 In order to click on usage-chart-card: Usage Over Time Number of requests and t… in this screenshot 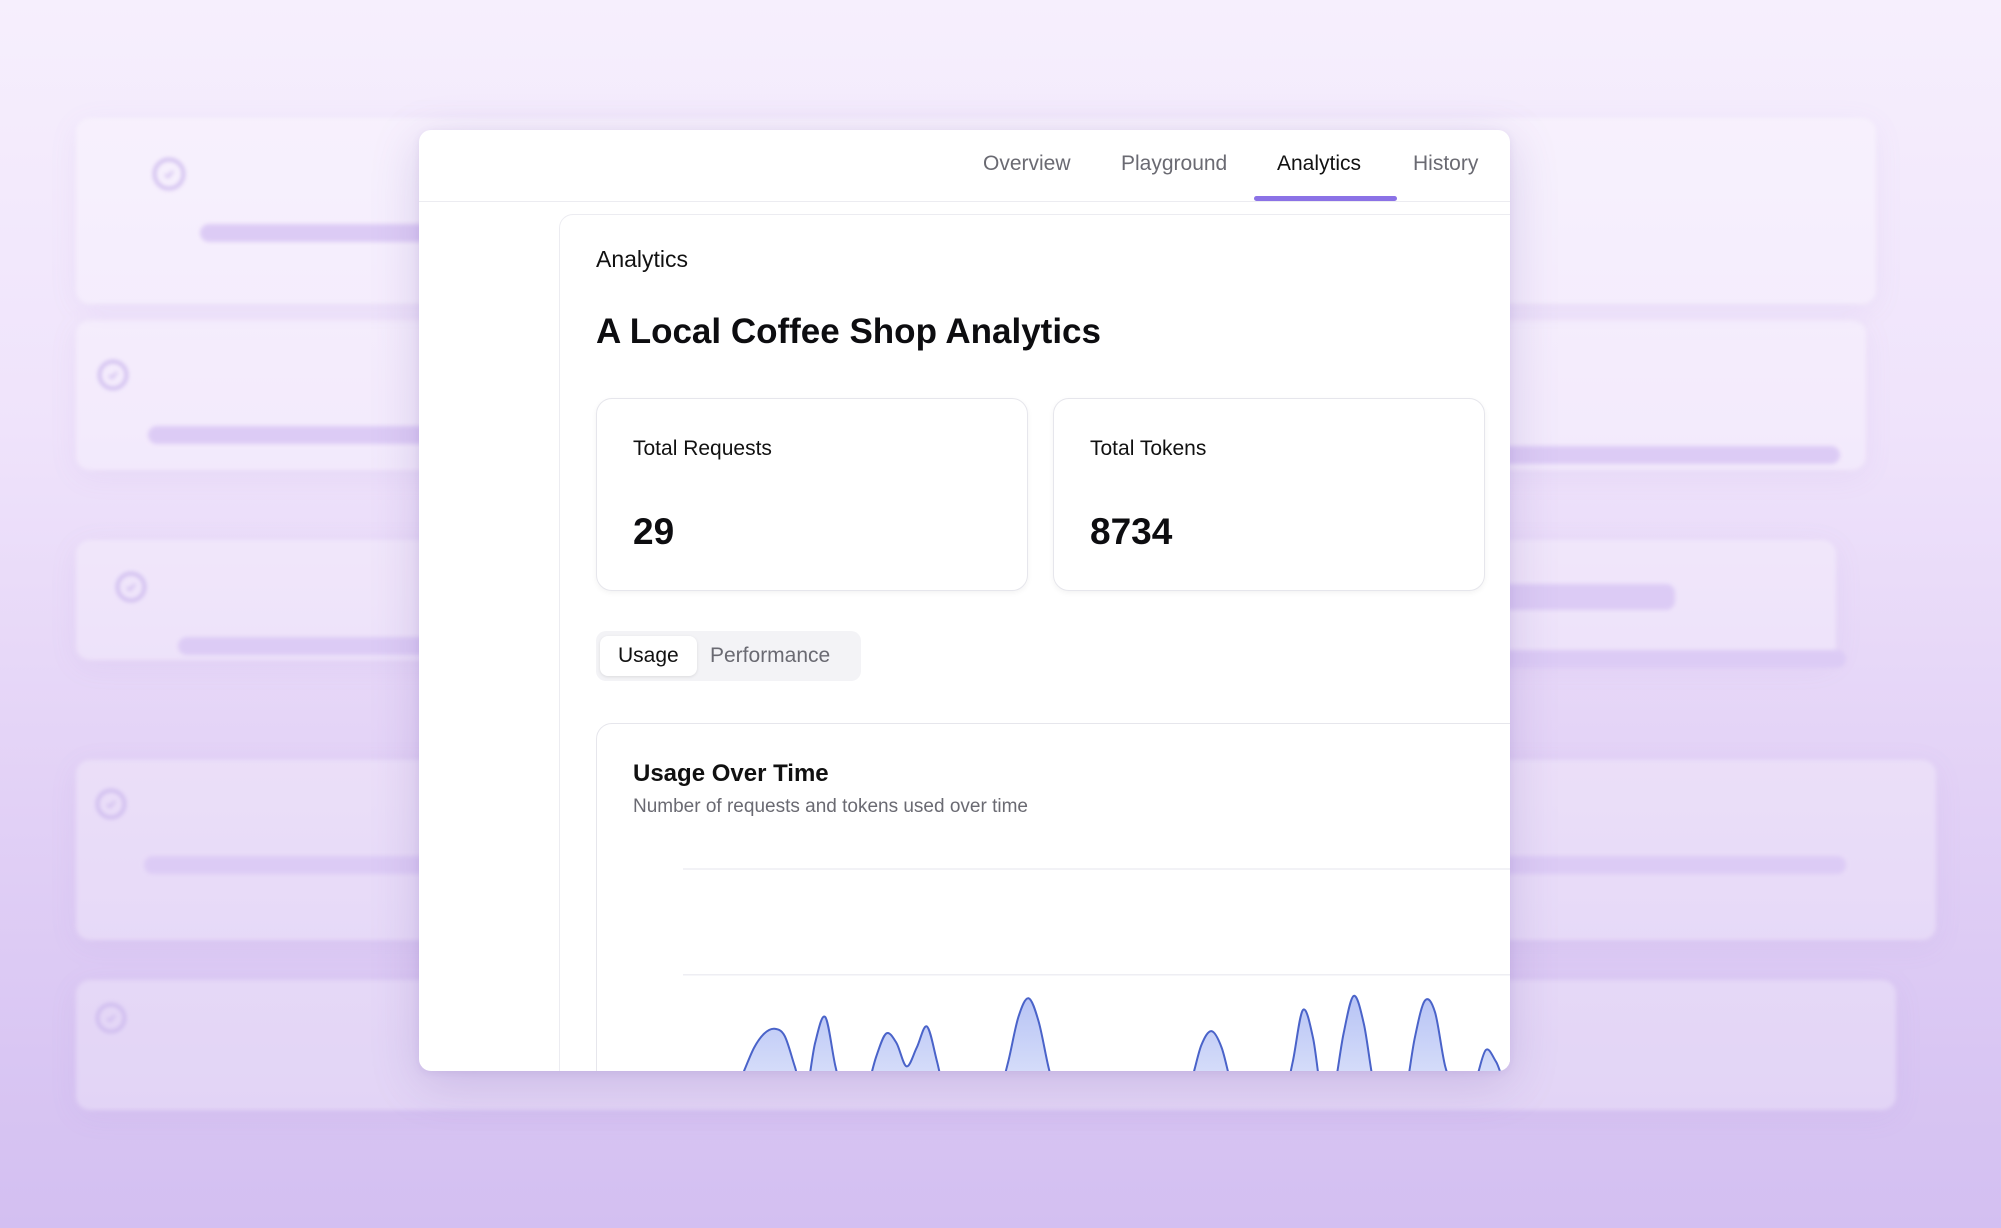, I will do `click(1053, 897)`.